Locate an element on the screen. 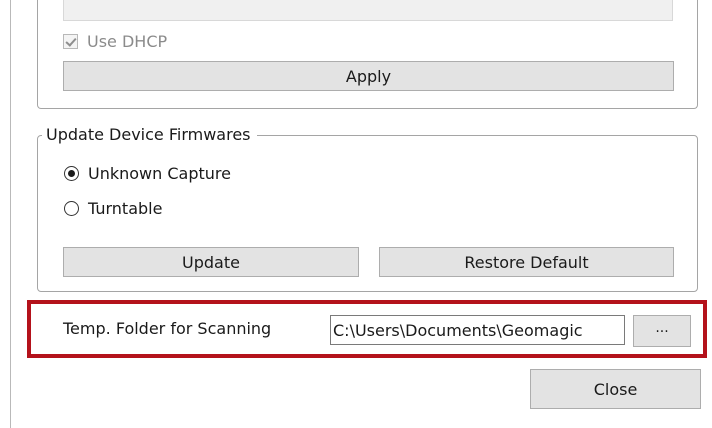 This screenshot has height=428, width=712. use-dhcp-label: Use DHCP is located at coordinates (127, 41).